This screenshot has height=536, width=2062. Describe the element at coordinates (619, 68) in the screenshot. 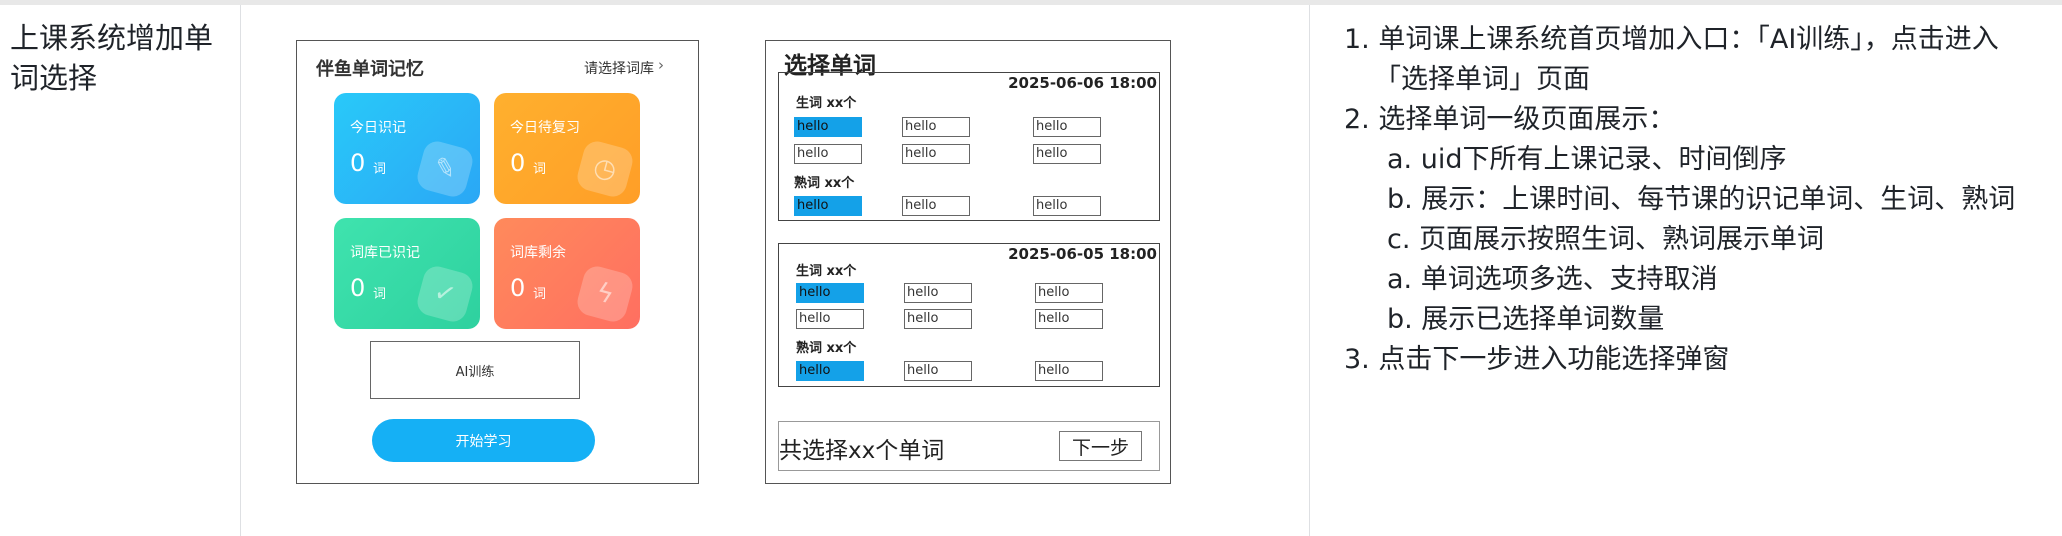

I see `select-library-link: 请选择词库` at that location.